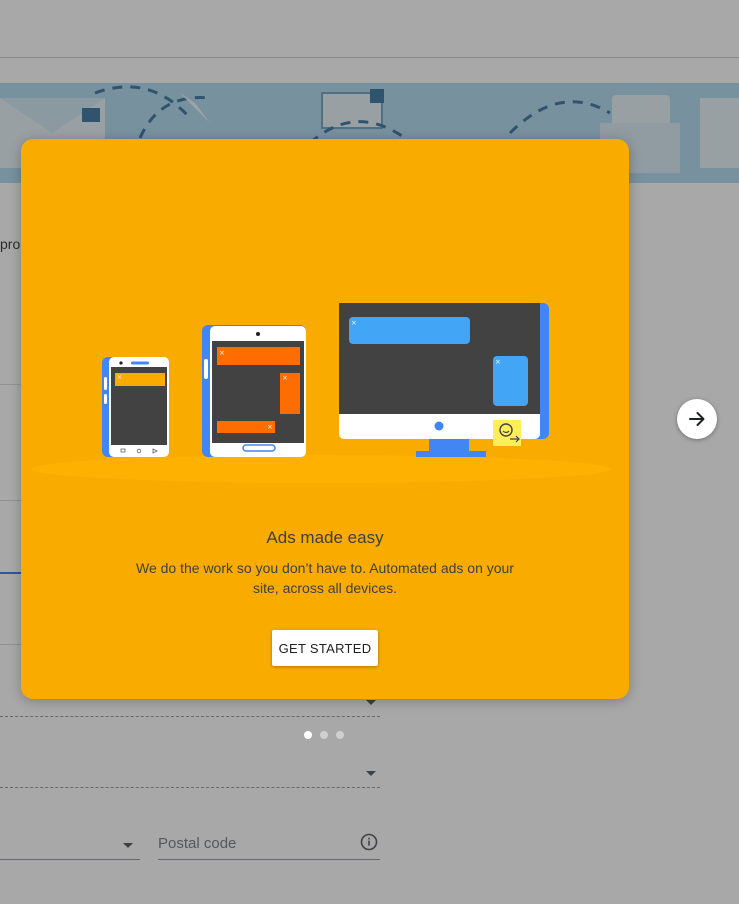 Image resolution: width=739 pixels, height=904 pixels. I want to click on tablet-illustration: × × ×, so click(254, 391).